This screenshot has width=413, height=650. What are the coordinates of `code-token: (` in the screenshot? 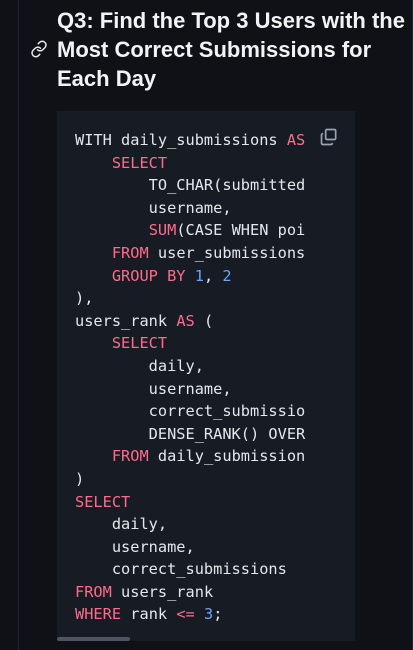 It's located at (204, 320).